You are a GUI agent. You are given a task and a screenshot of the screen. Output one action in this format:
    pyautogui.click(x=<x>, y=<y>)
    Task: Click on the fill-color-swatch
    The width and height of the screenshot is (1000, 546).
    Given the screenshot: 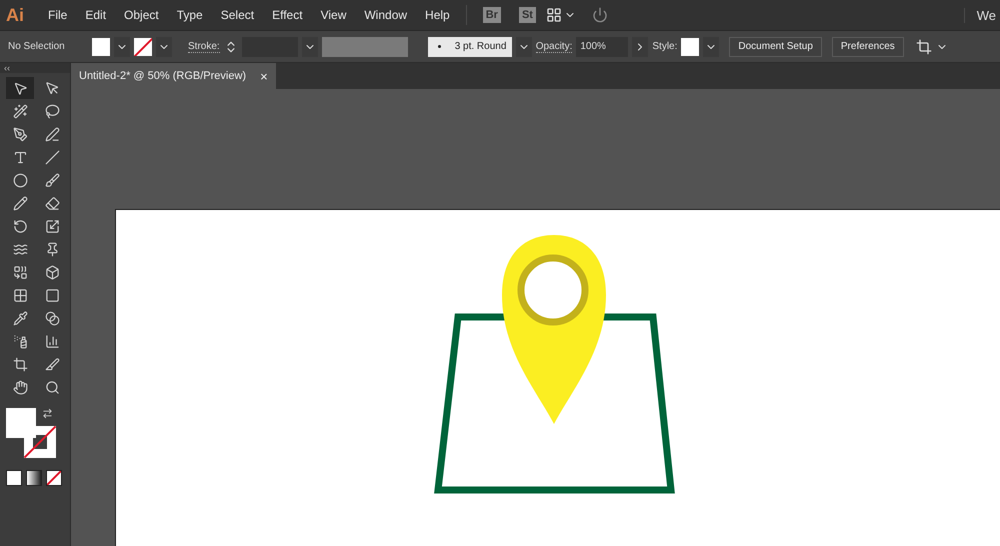 What is the action you would take?
    pyautogui.click(x=21, y=423)
    